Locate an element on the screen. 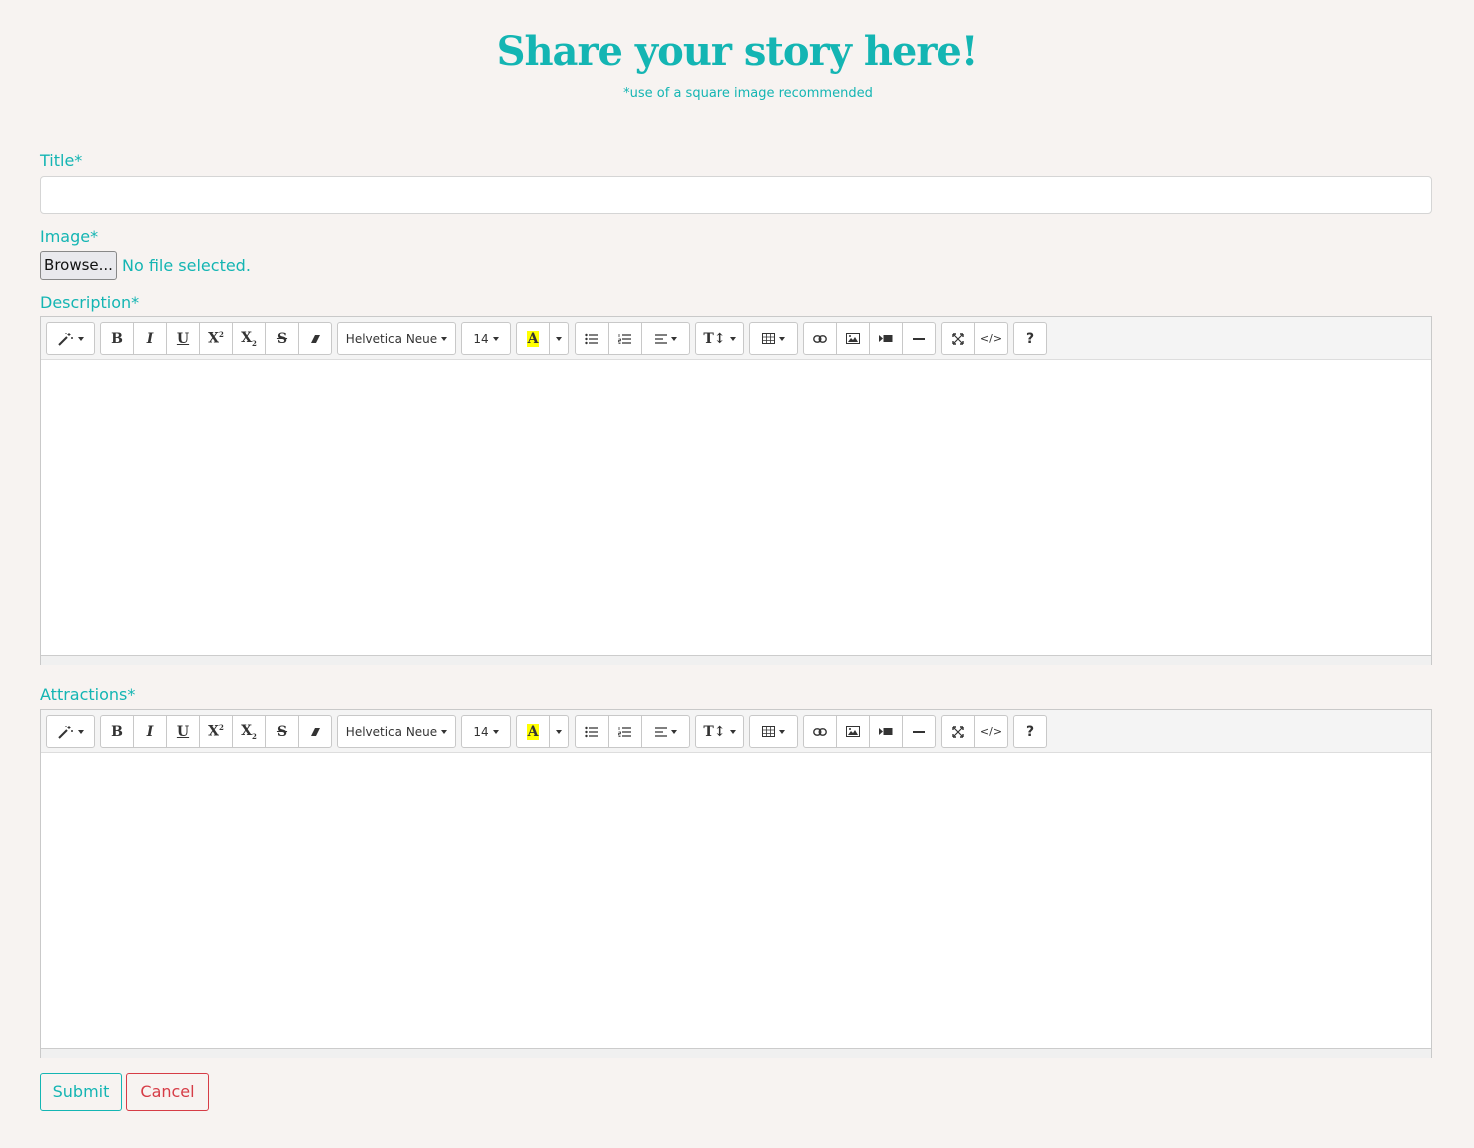  horizontal-rule-icon is located at coordinates (919, 732).